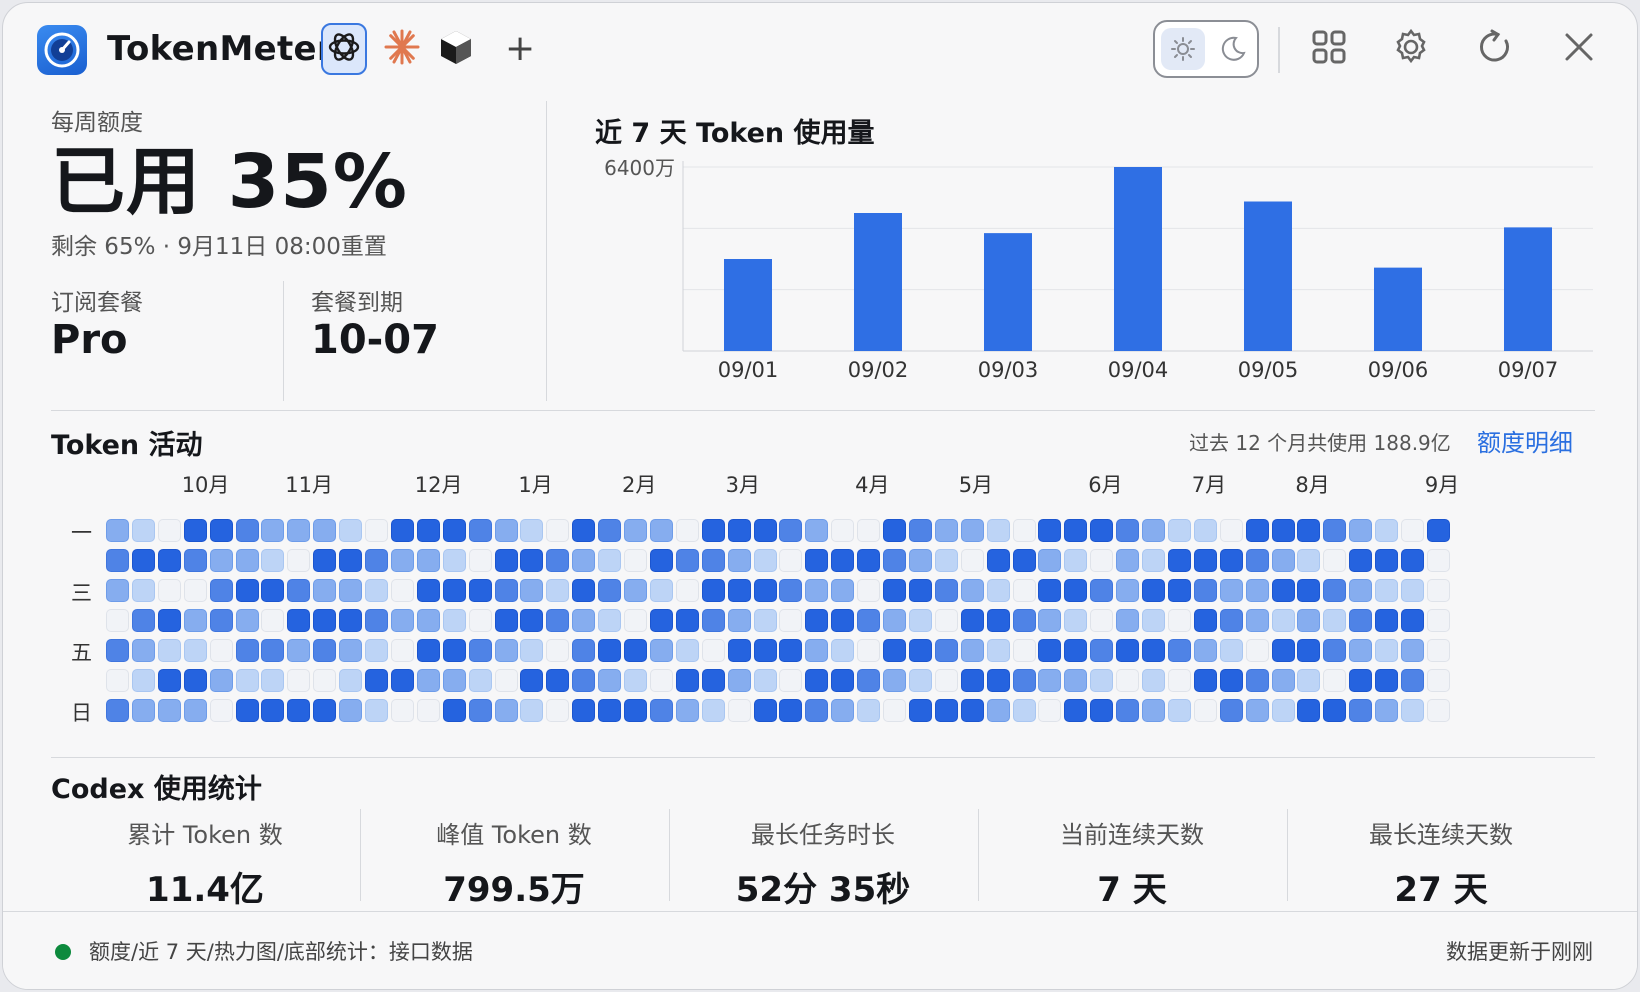 The height and width of the screenshot is (992, 1640). Describe the element at coordinates (344, 49) in the screenshot. I see `provider-tab-openai` at that location.